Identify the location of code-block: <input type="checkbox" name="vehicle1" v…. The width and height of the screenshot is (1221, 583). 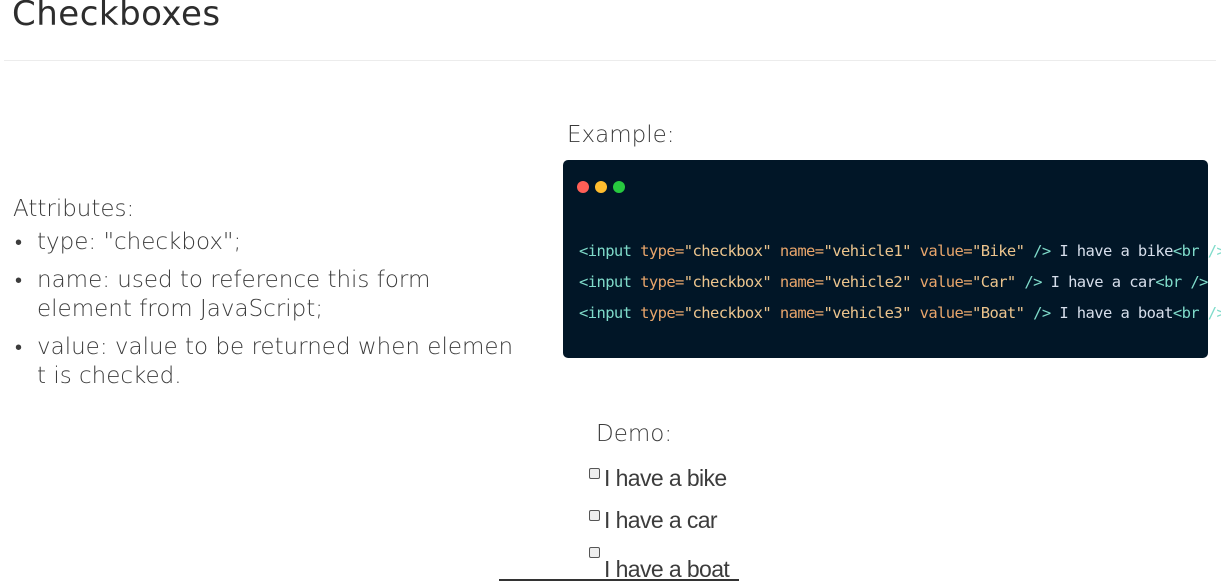
(900, 282).